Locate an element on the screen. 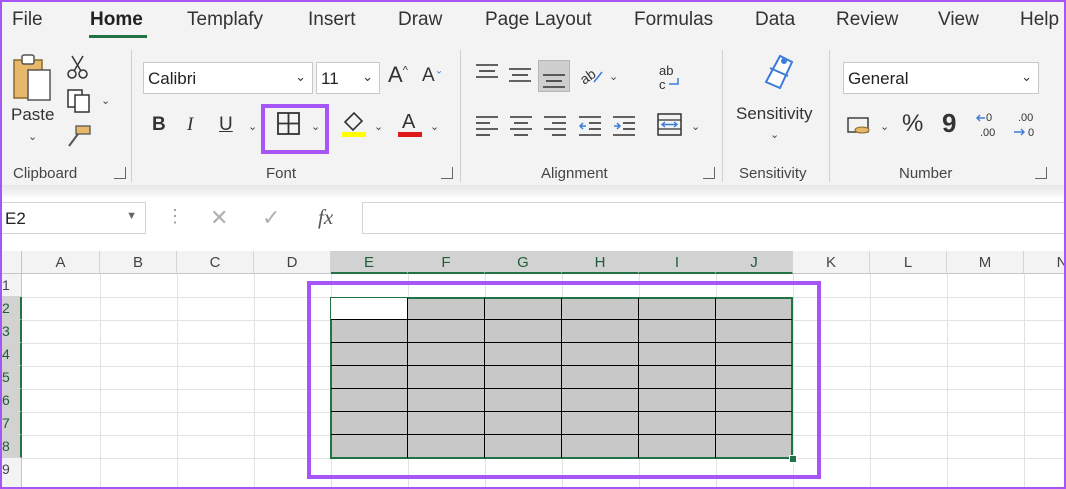 The width and height of the screenshot is (1066, 489). tab-file: File is located at coordinates (27, 20).